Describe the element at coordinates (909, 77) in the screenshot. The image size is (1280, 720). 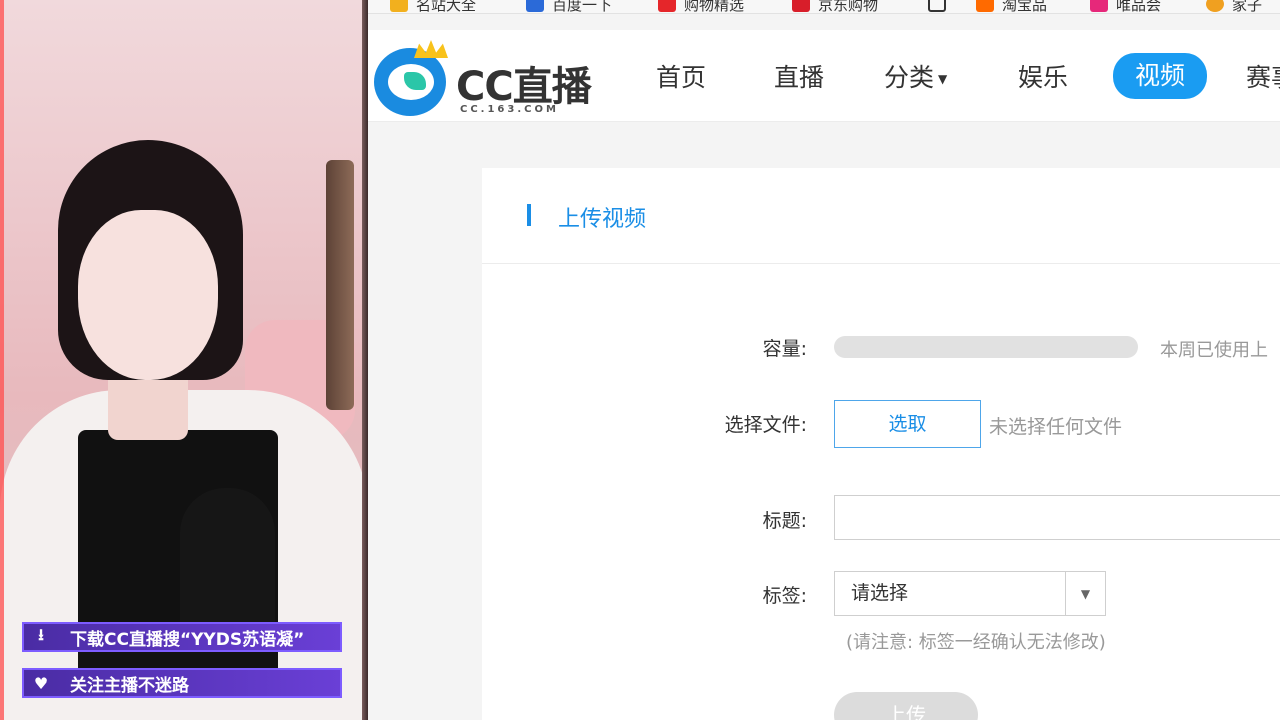
I see `nav-category-label: 分类` at that location.